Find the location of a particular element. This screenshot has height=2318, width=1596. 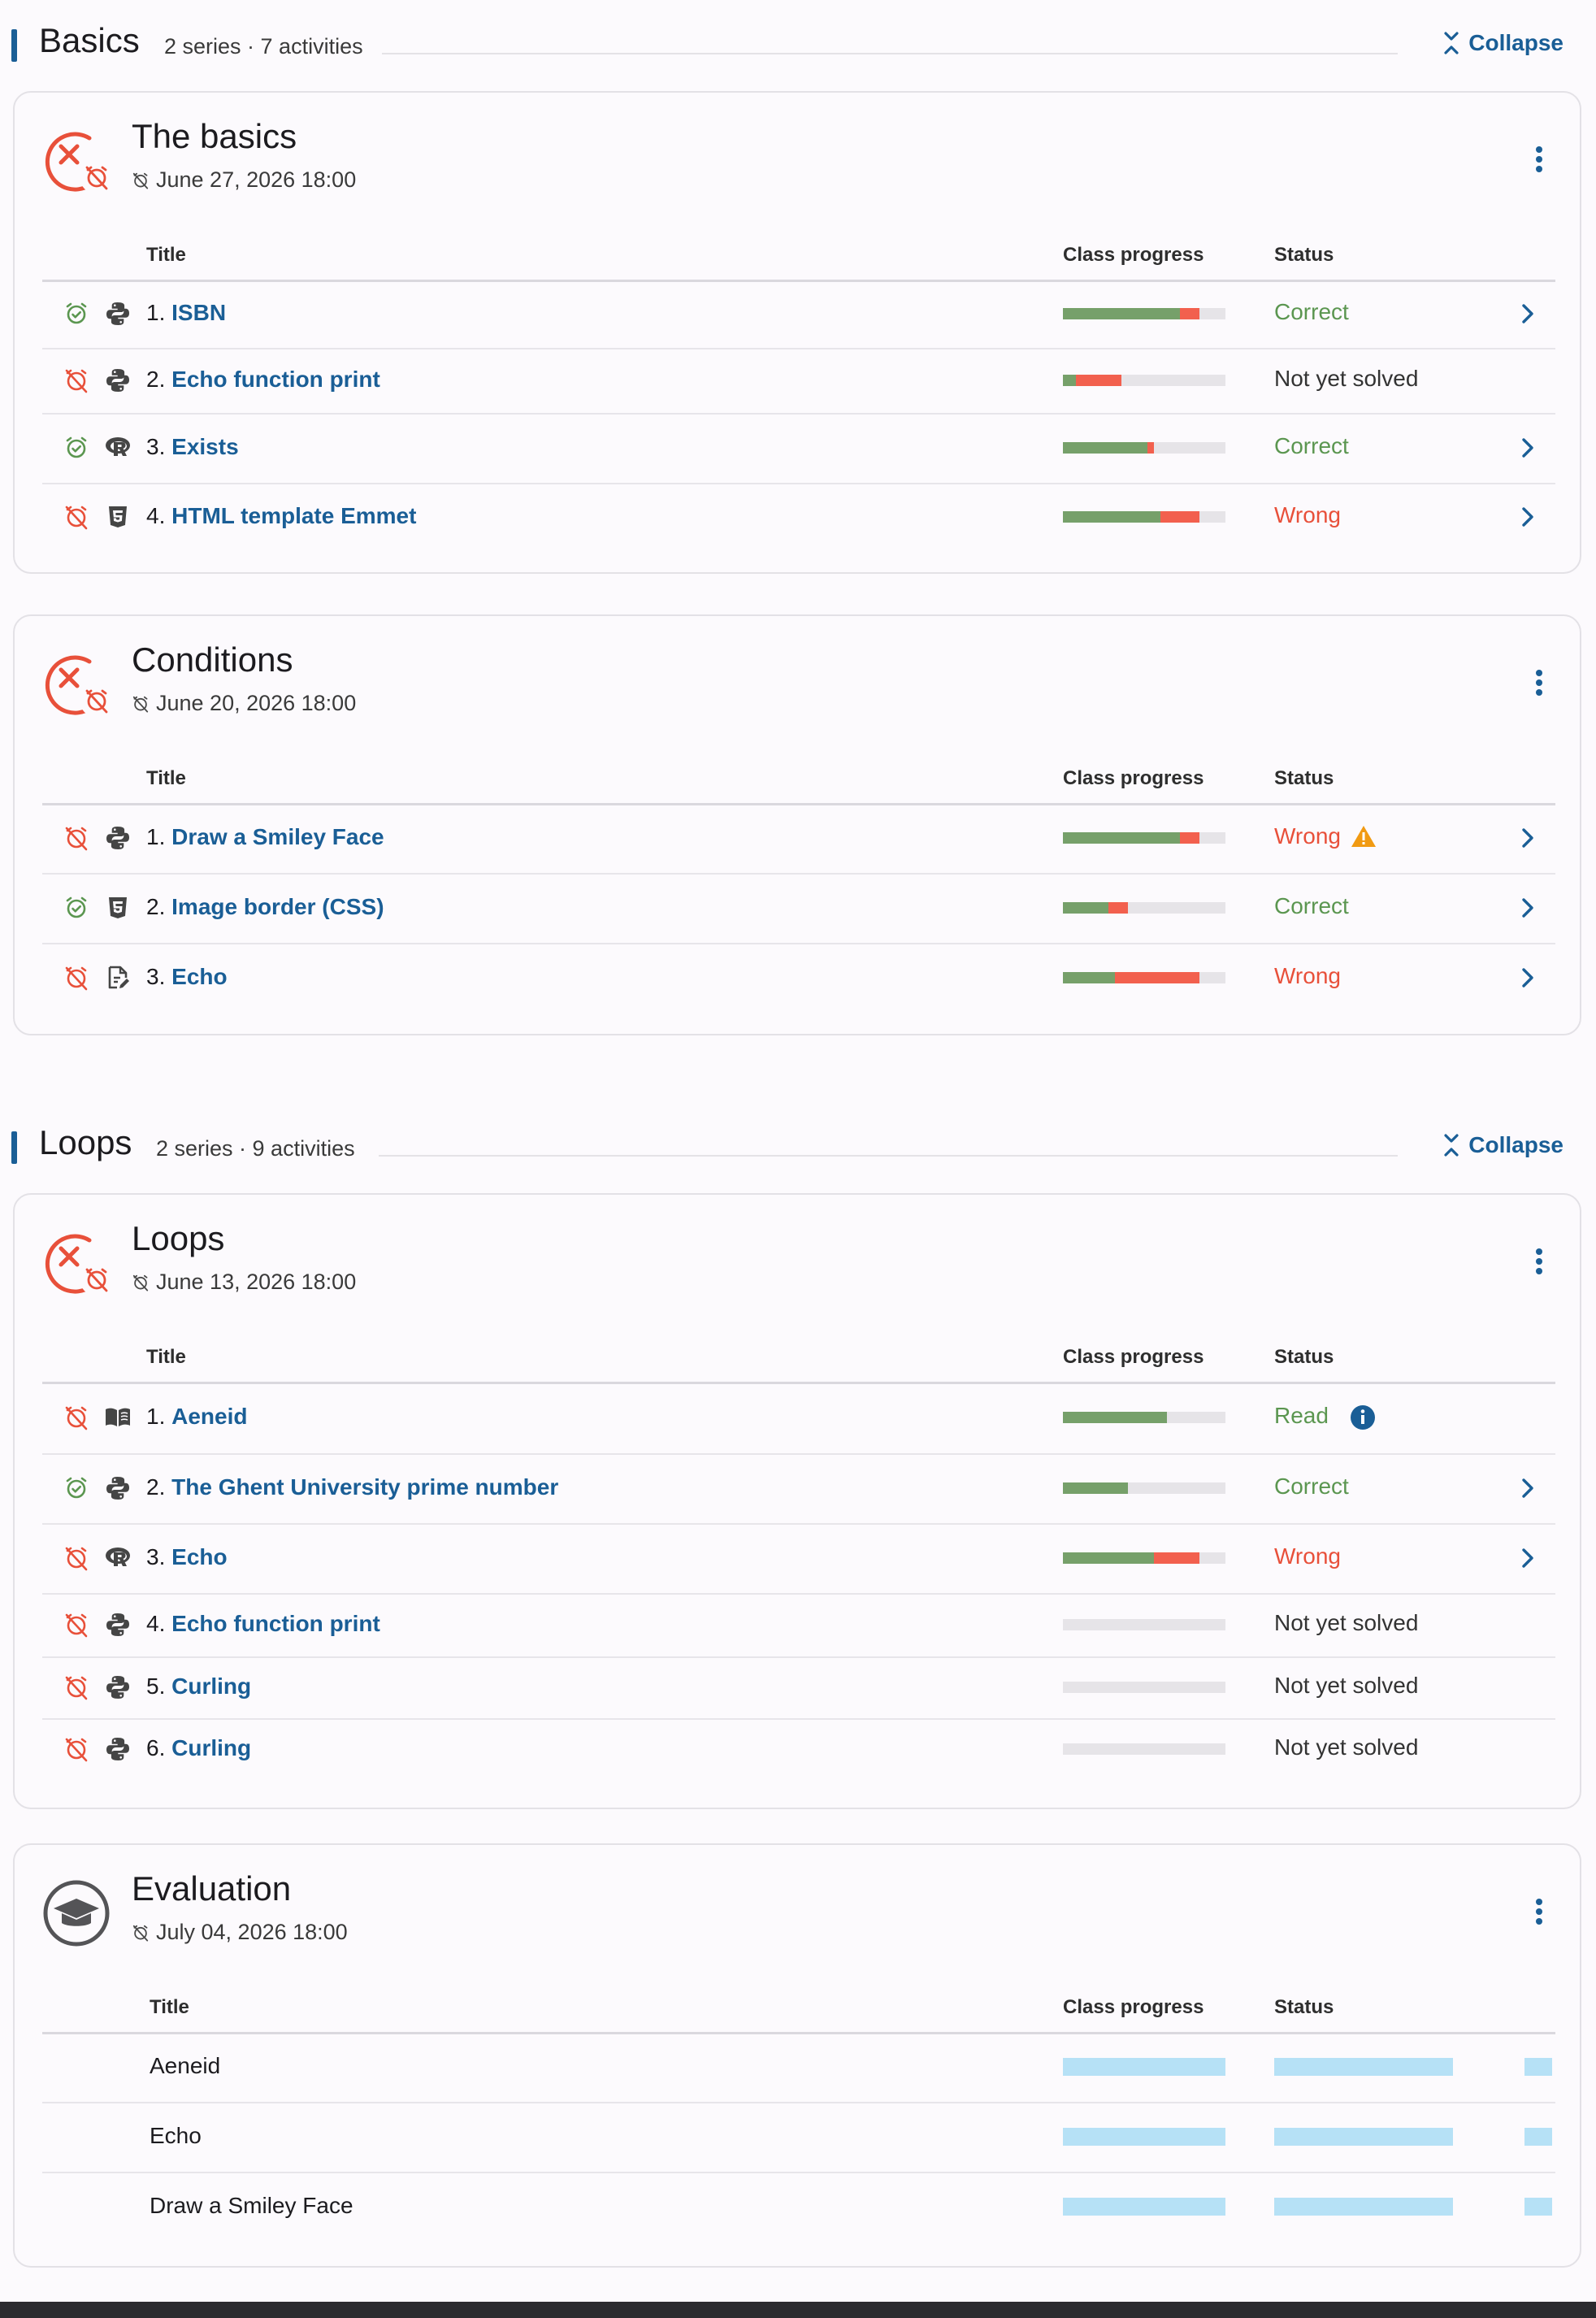

activity-link: Exists is located at coordinates (205, 446).